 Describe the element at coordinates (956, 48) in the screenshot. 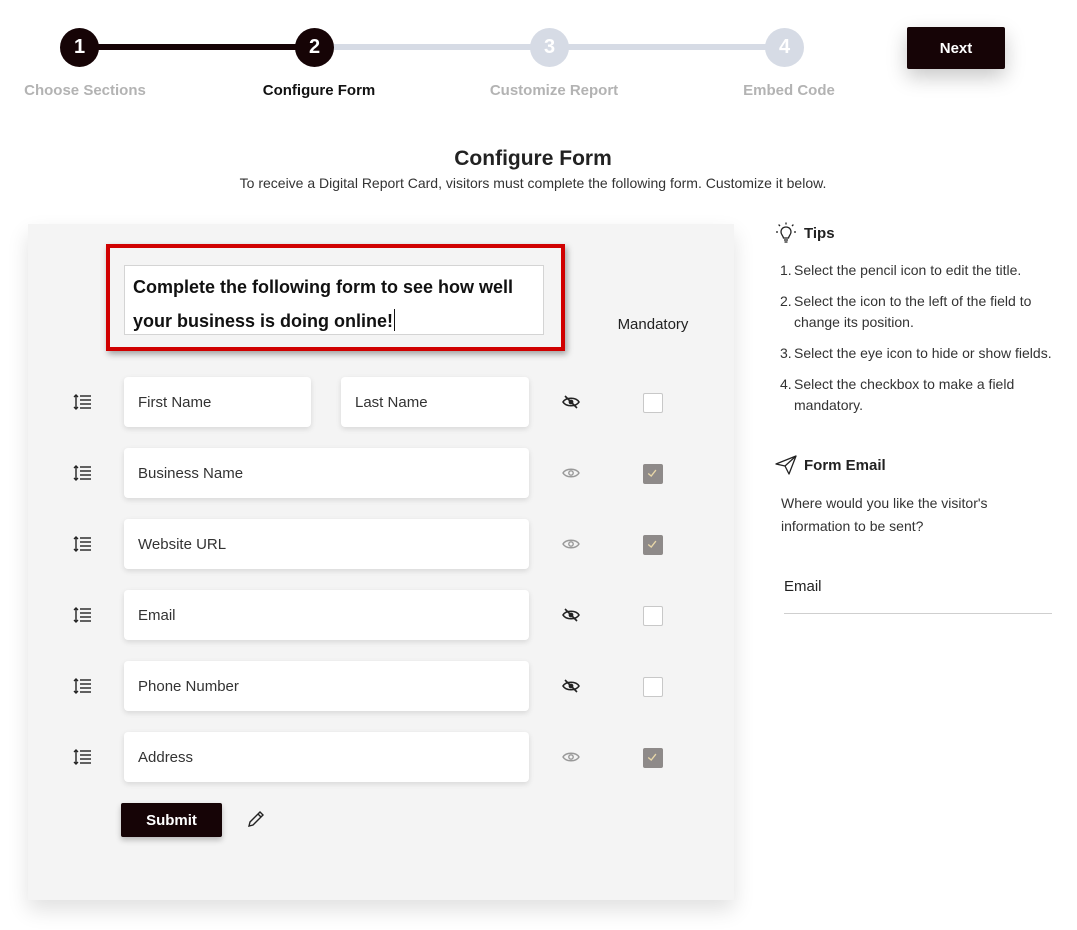

I see `next-button: Next` at that location.